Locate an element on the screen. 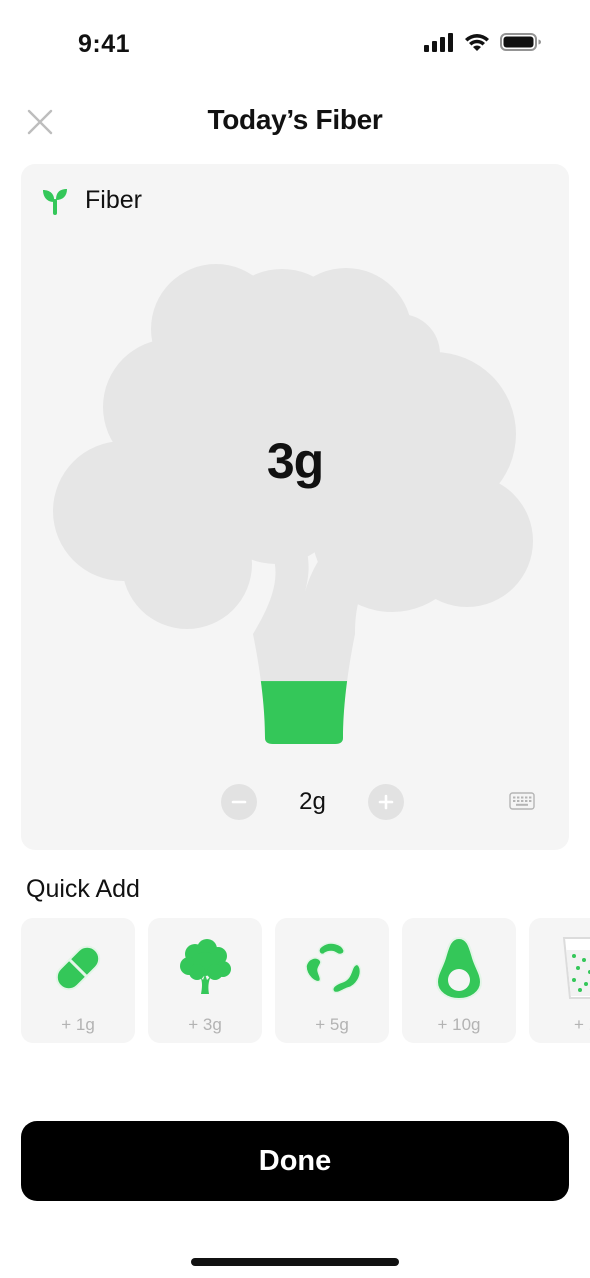 This screenshot has height=1278, width=590. battery-icon is located at coordinates (520, 42).